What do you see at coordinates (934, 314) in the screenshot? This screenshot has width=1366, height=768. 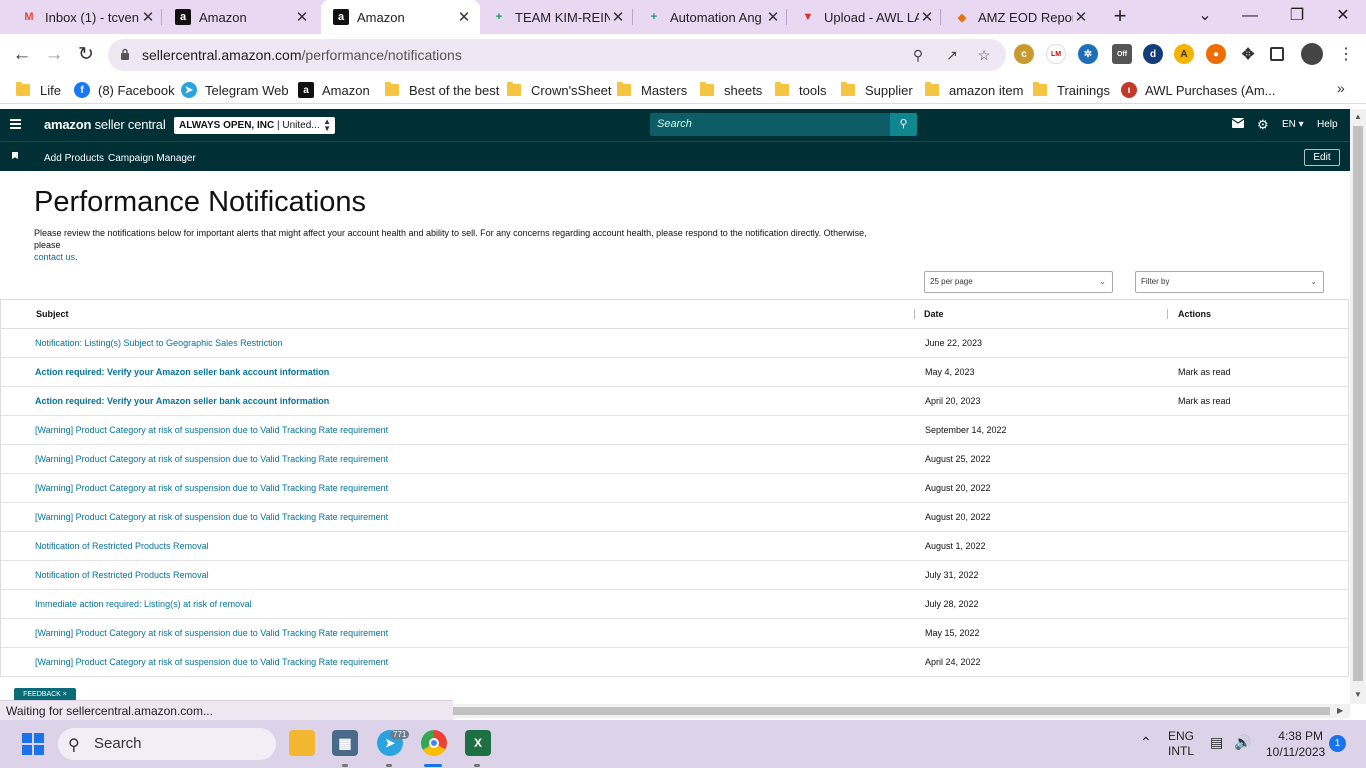 I see `column-date: Date` at bounding box center [934, 314].